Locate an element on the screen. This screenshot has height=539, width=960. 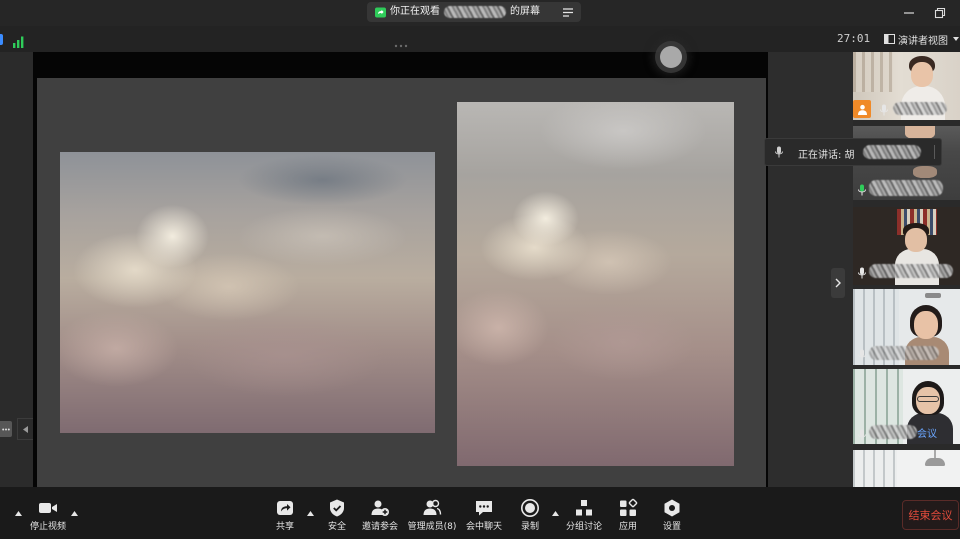
apps-icon is located at coordinates (629, 507).